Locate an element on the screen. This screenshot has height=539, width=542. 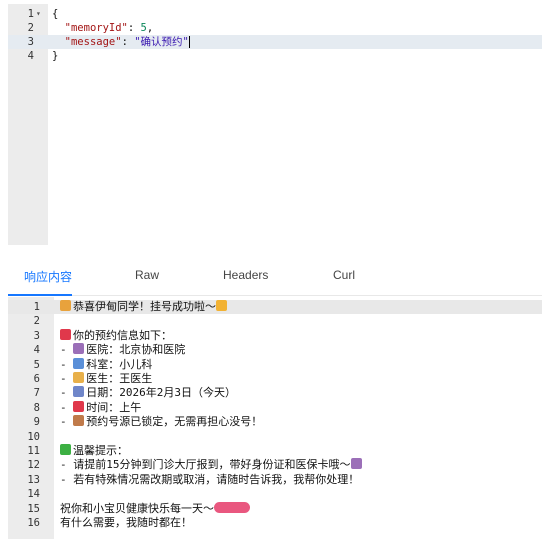
tab-curl: Curl is located at coordinates (344, 275).